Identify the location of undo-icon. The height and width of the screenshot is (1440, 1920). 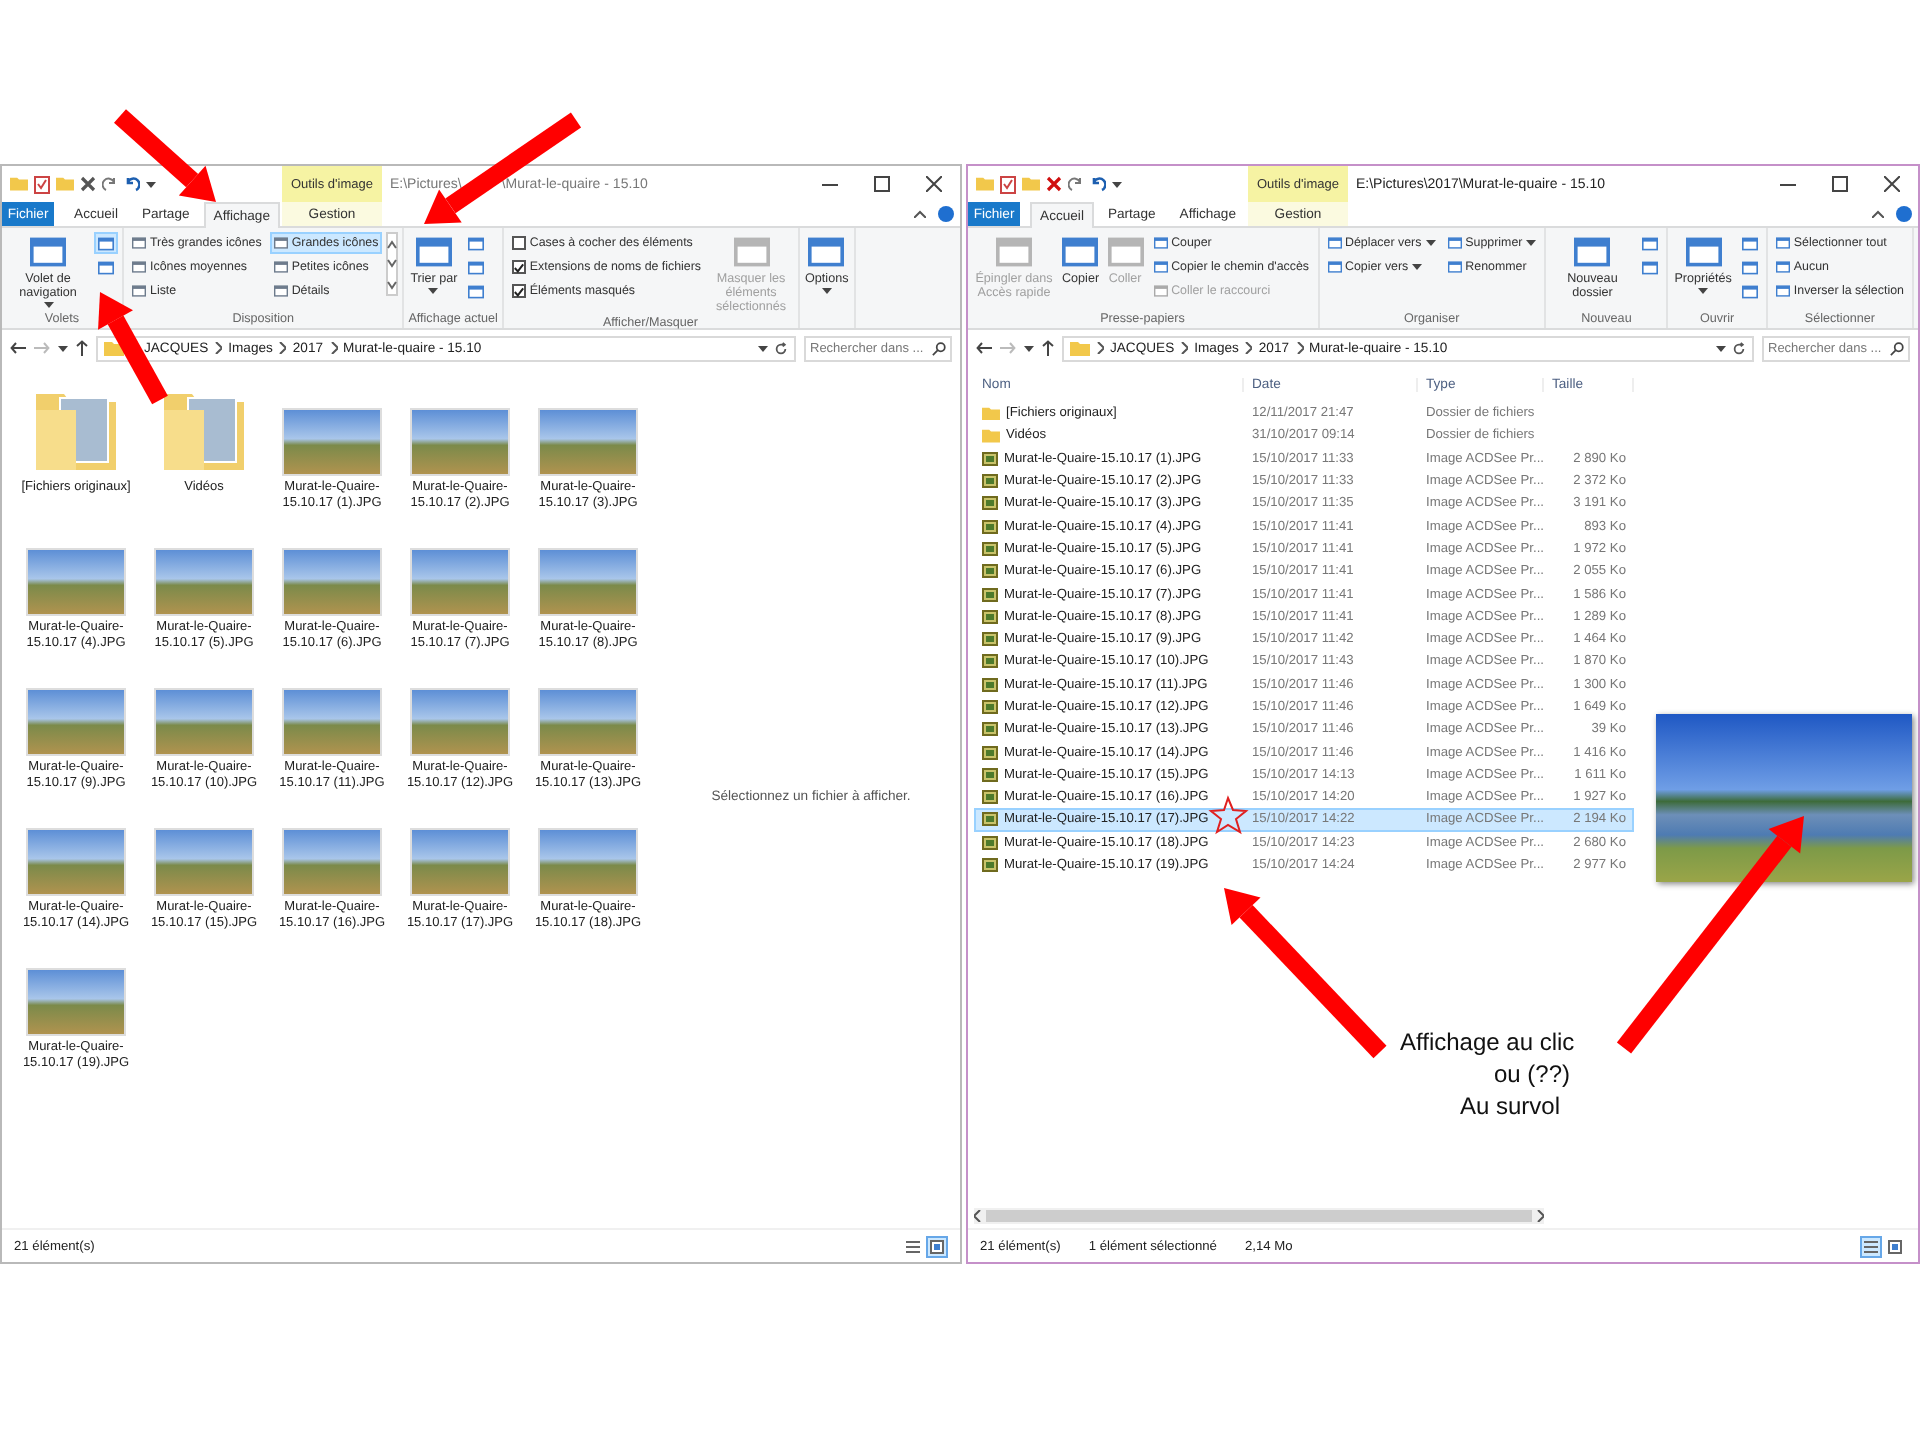
(132, 184).